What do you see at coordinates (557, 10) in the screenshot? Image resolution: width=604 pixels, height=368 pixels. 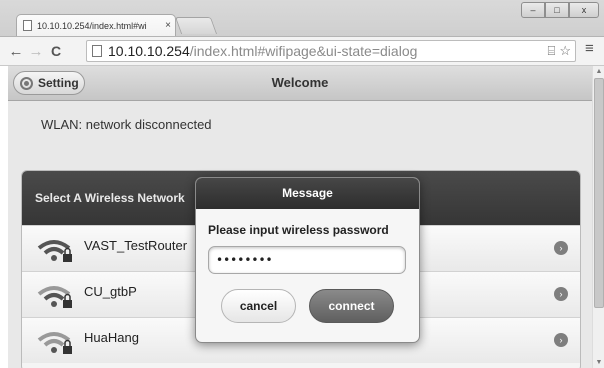 I see `maximize-button: □` at bounding box center [557, 10].